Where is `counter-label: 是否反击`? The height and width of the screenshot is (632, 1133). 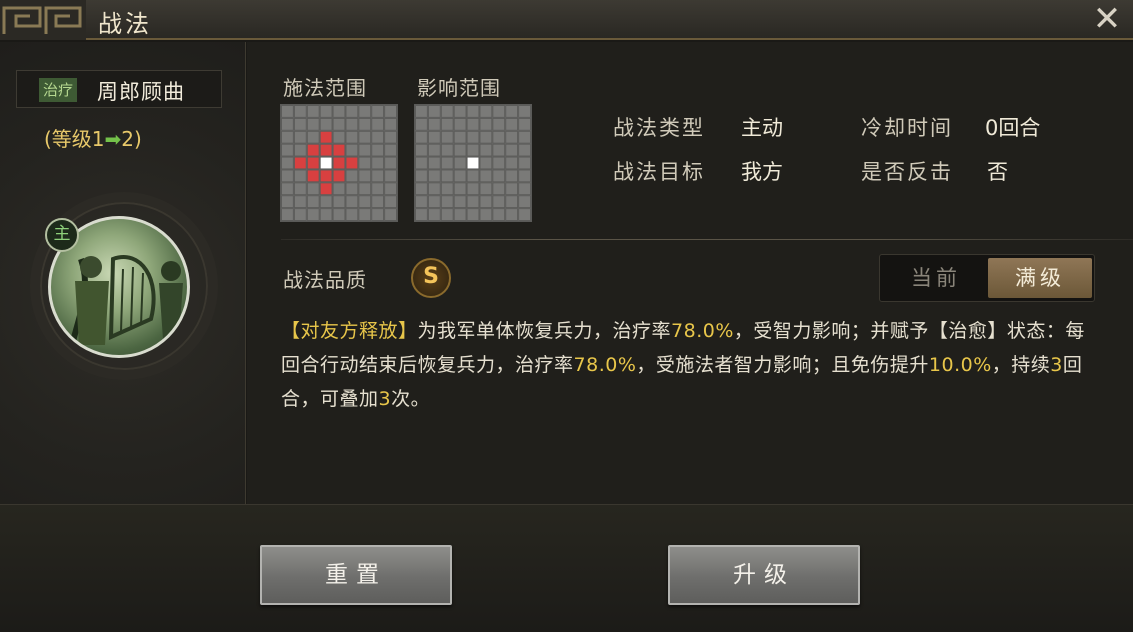
counter-label: 是否反击 is located at coordinates (907, 172).